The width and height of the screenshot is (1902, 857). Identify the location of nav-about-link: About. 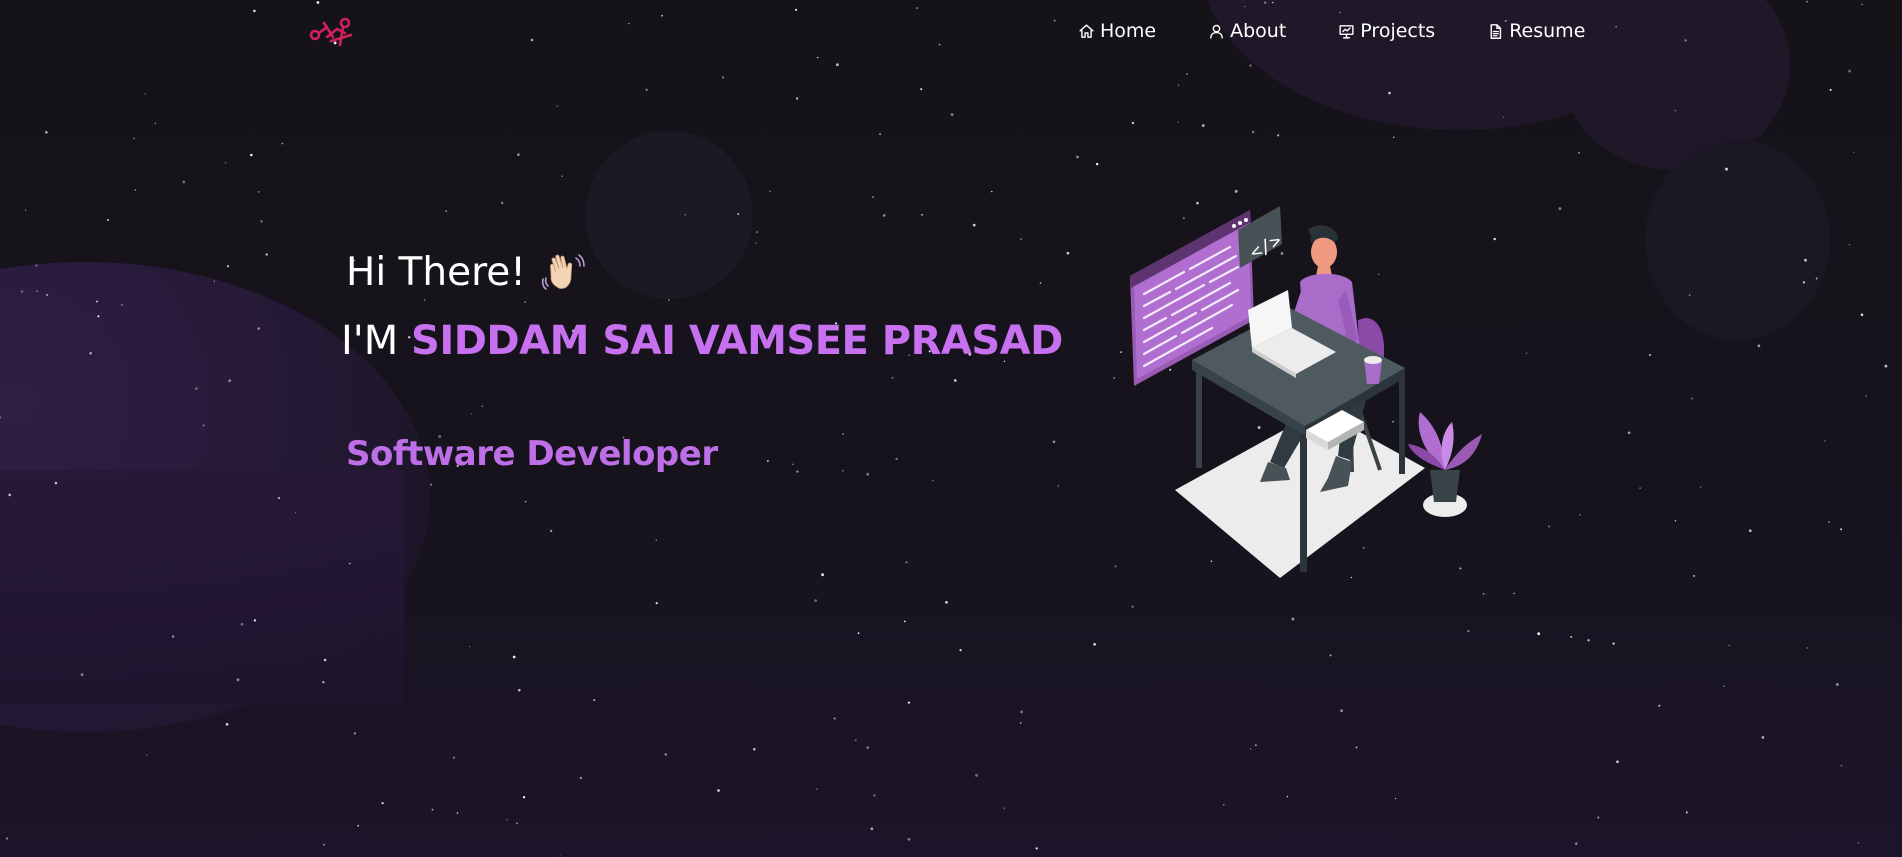
(1247, 31).